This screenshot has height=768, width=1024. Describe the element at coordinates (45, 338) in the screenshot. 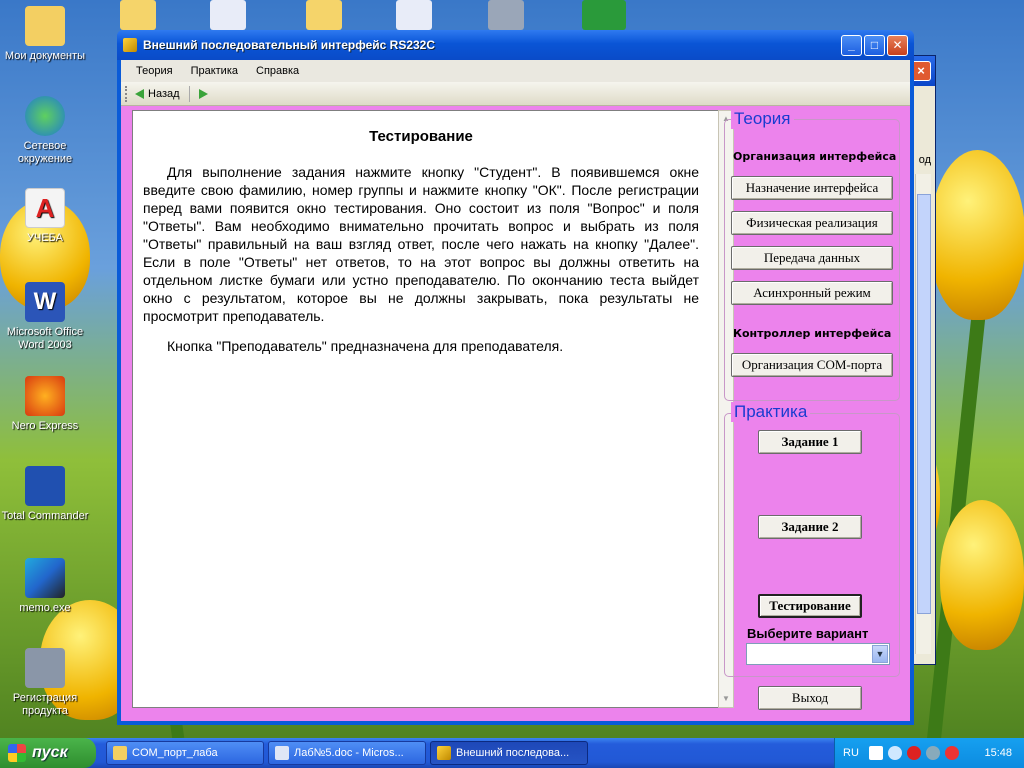

I see `desktop-icon-label: Microsoft Office Word 2003` at that location.